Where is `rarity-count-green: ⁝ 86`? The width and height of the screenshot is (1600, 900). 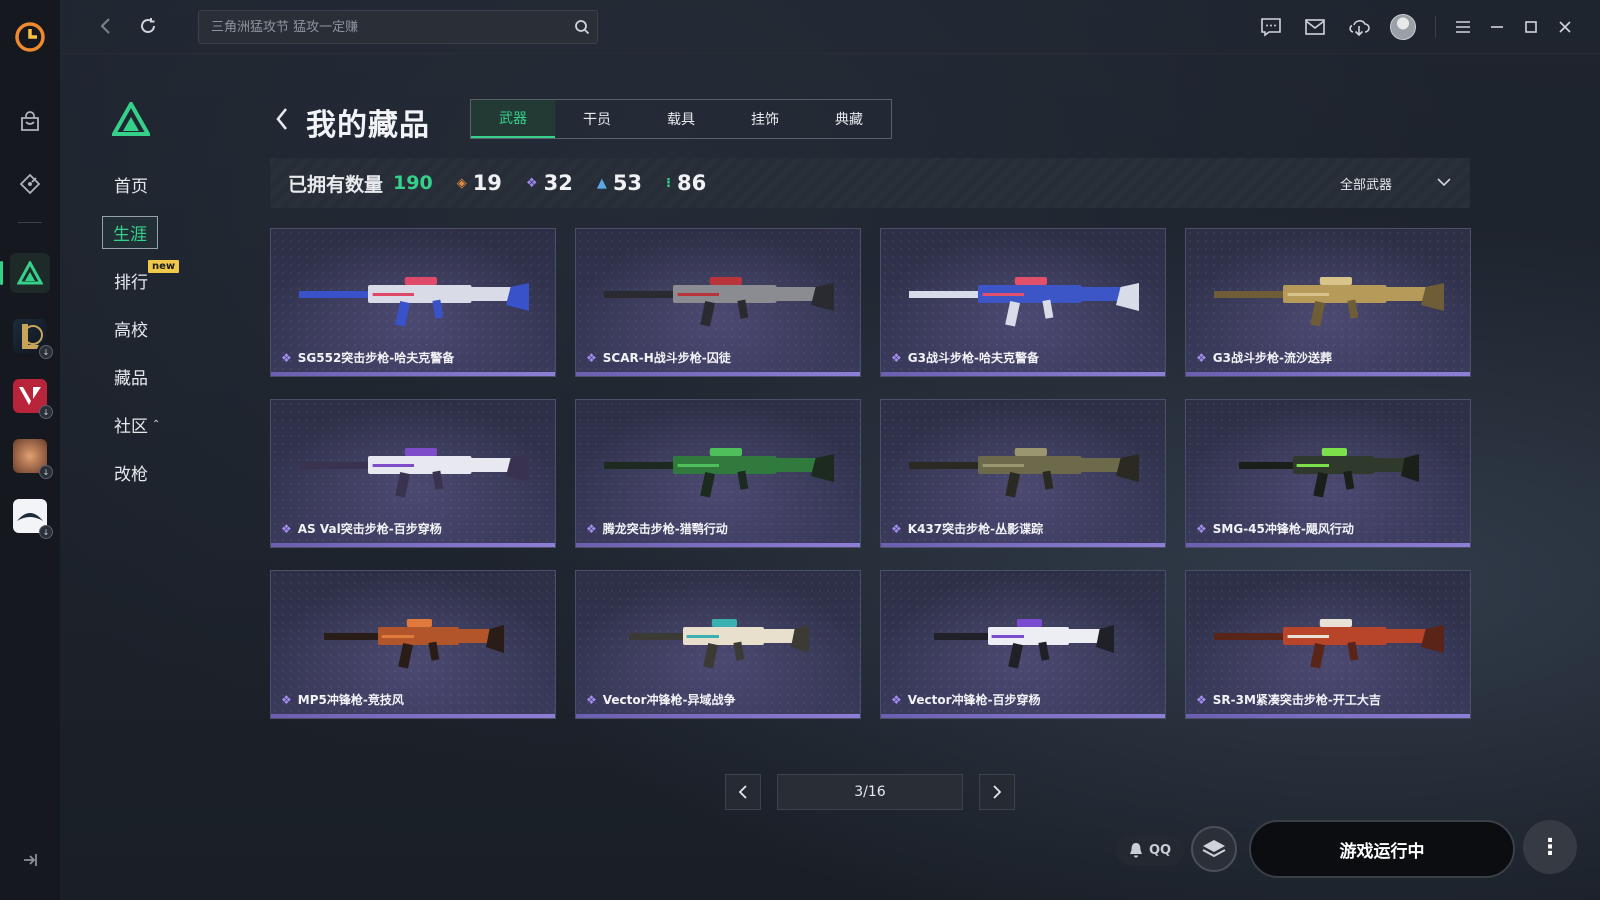
rarity-count-green: ⁝ 86 is located at coordinates (686, 183).